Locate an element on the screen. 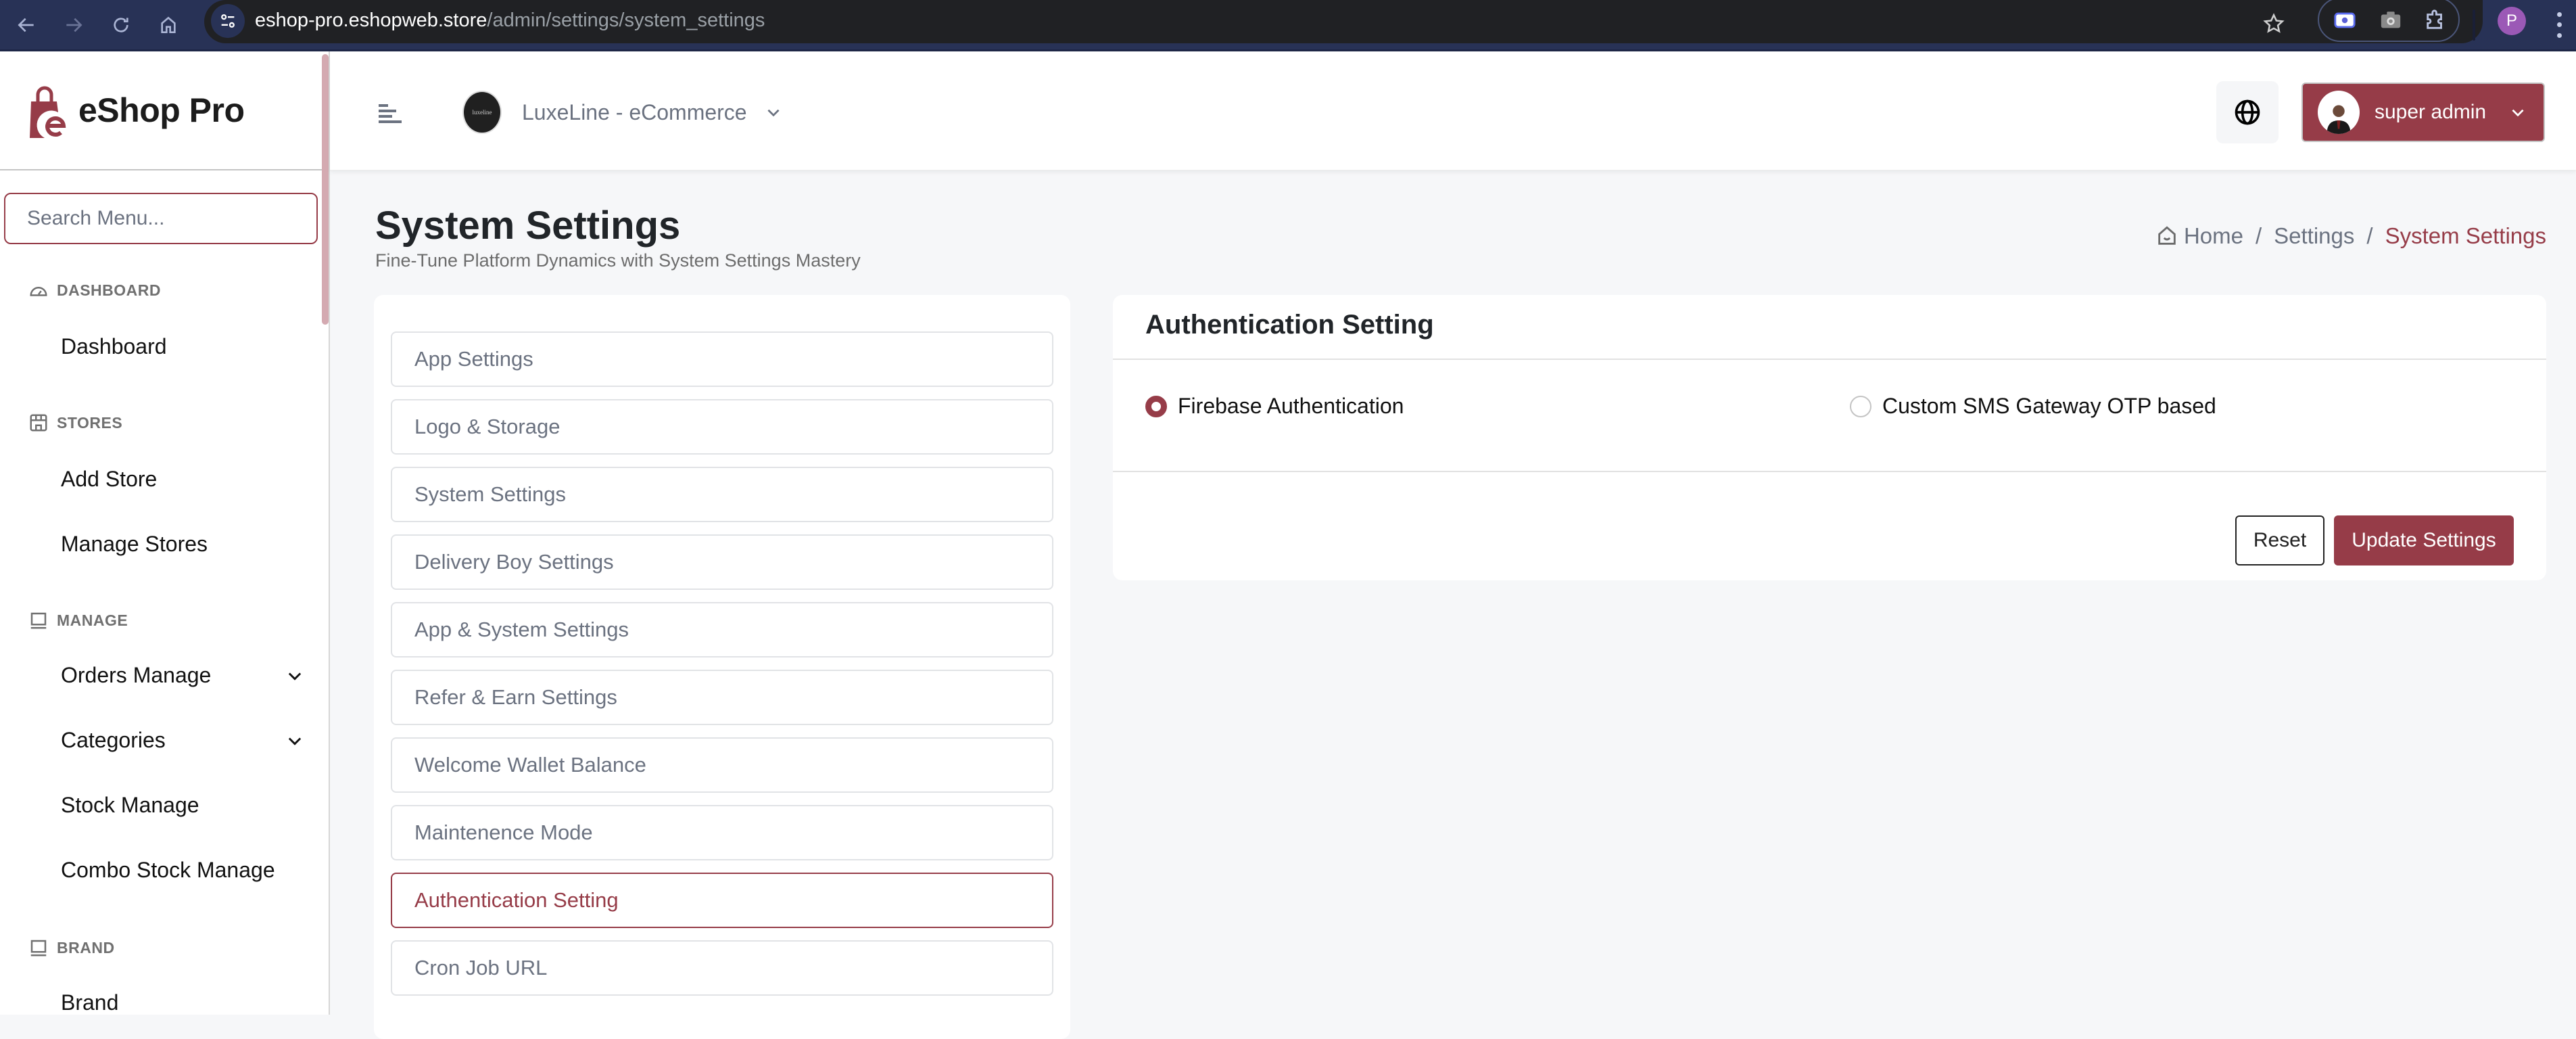 The width and height of the screenshot is (2576, 1039). hamburger-menu-icon is located at coordinates (390, 113).